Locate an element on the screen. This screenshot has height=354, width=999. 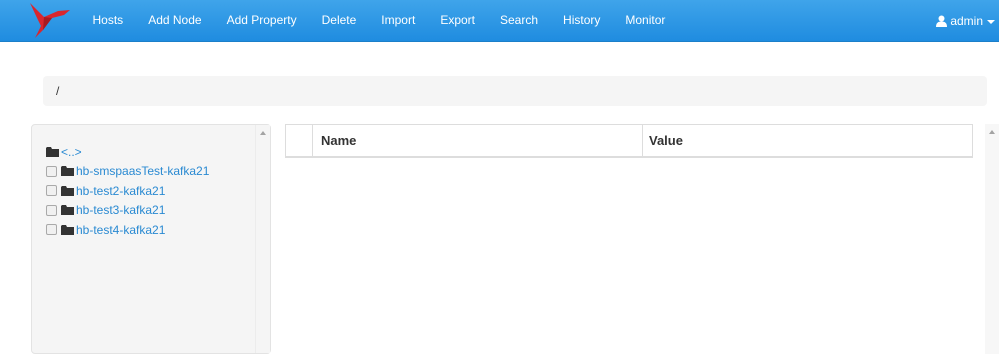
tree-node-row: hb-test4-kafka21 is located at coordinates (127, 230).